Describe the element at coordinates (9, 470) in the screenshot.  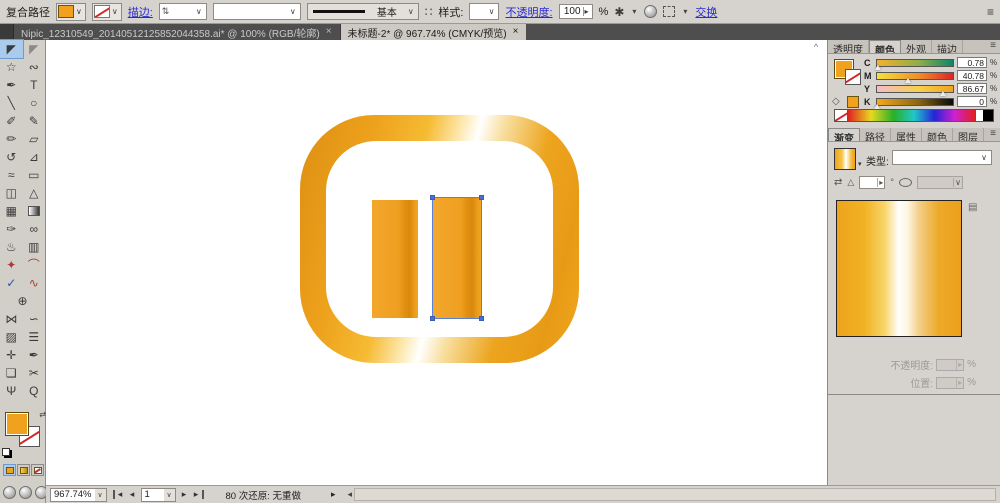
I see `paint-color-button` at that location.